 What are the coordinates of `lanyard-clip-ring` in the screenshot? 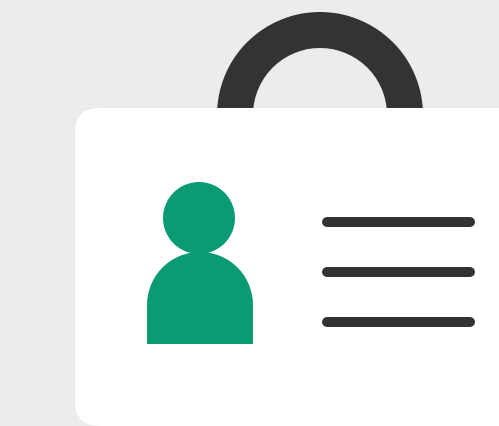 It's located at (320, 64).